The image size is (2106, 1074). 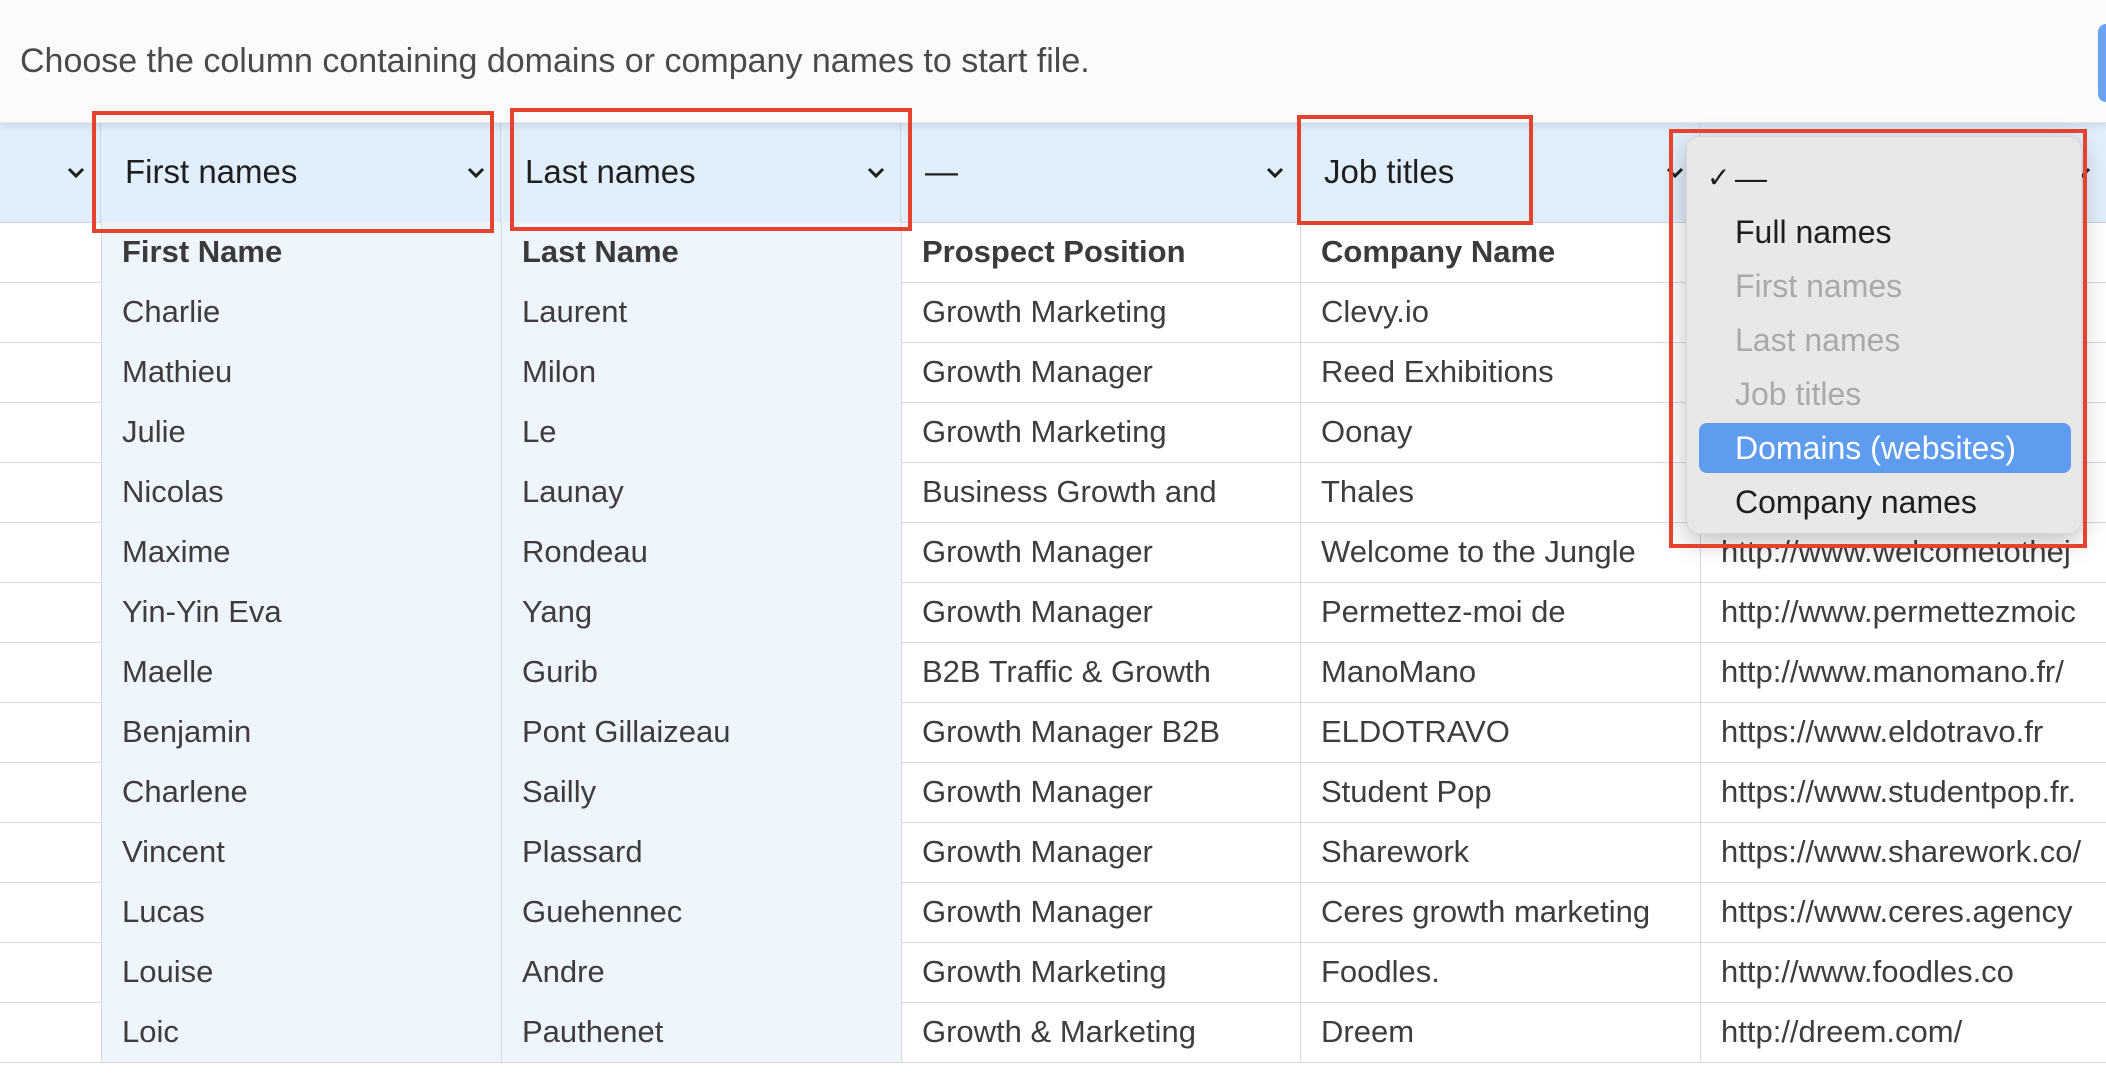 I want to click on table-cell: Guehennec, so click(x=701, y=912).